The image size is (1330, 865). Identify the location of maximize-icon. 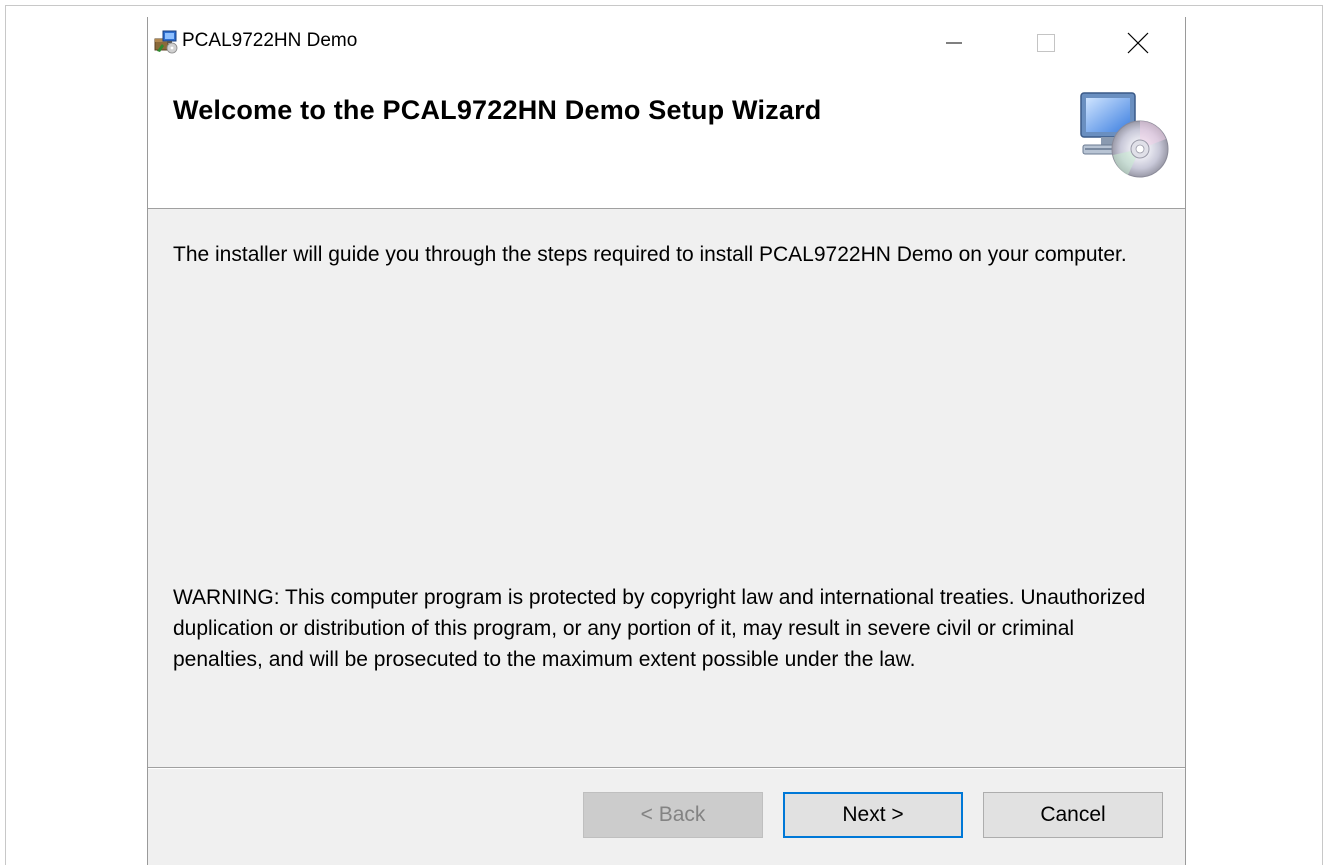
(1046, 43).